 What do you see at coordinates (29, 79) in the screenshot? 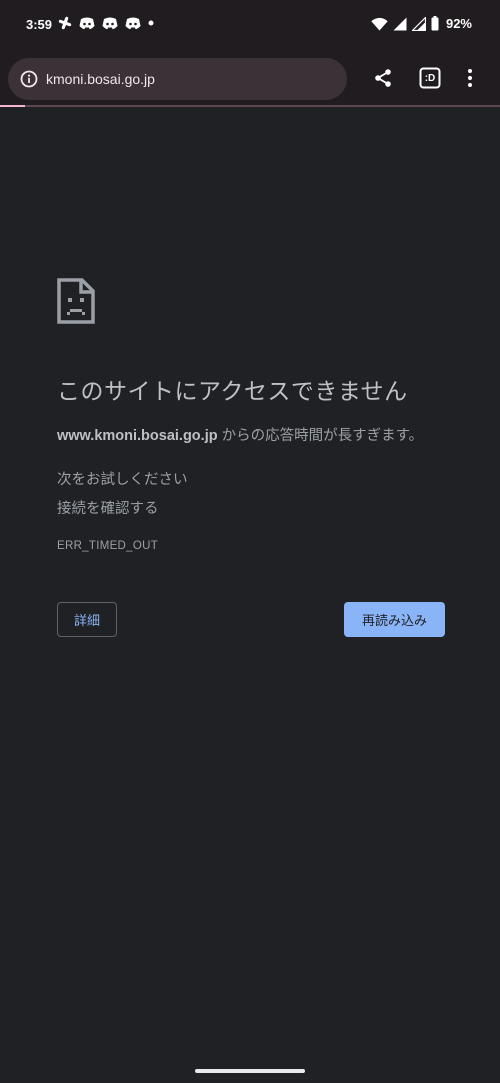
I see `info-icon` at bounding box center [29, 79].